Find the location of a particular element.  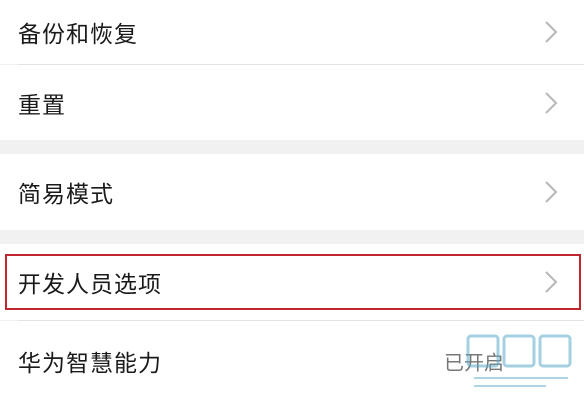

item-status-text: 已开启 is located at coordinates (474, 362).